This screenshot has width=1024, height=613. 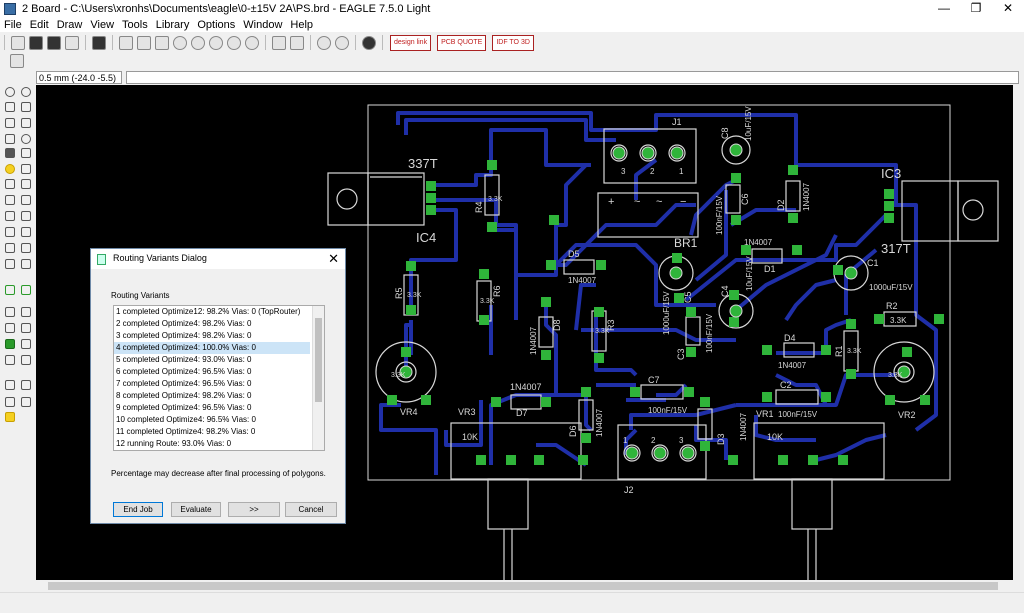 What do you see at coordinates (144, 42) in the screenshot?
I see `script-icon` at bounding box center [144, 42].